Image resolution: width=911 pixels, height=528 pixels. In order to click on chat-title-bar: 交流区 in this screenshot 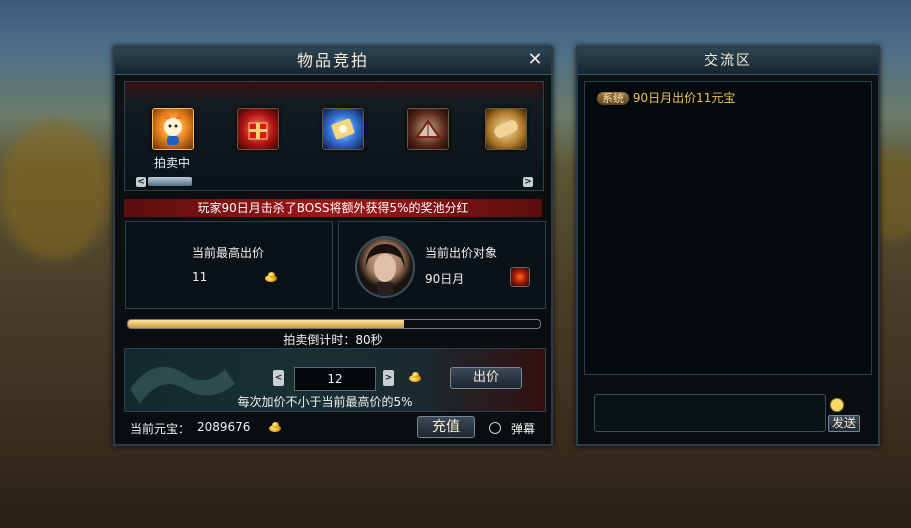, I will do `click(728, 61)`.